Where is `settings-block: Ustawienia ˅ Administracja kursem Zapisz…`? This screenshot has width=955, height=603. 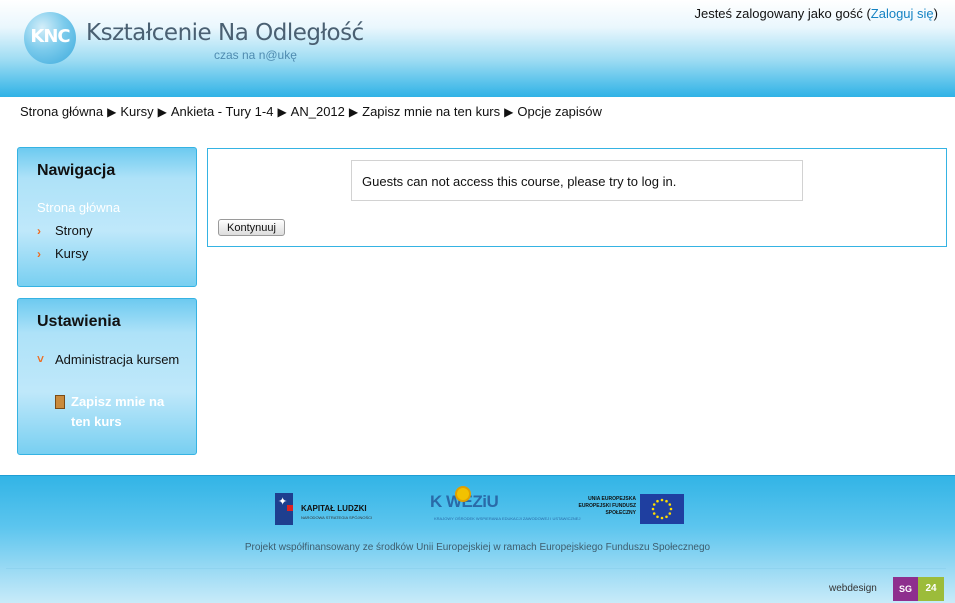
settings-block: Ustawienia ˅ Administracja kursem Zapisz… is located at coordinates (107, 376).